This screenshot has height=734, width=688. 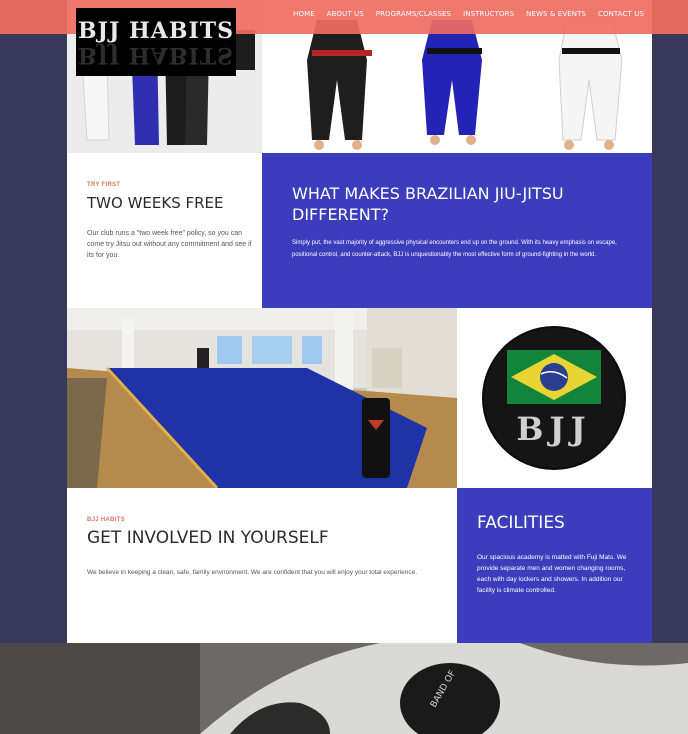 I want to click on nav-contact-us: CONTACT US, so click(x=621, y=14).